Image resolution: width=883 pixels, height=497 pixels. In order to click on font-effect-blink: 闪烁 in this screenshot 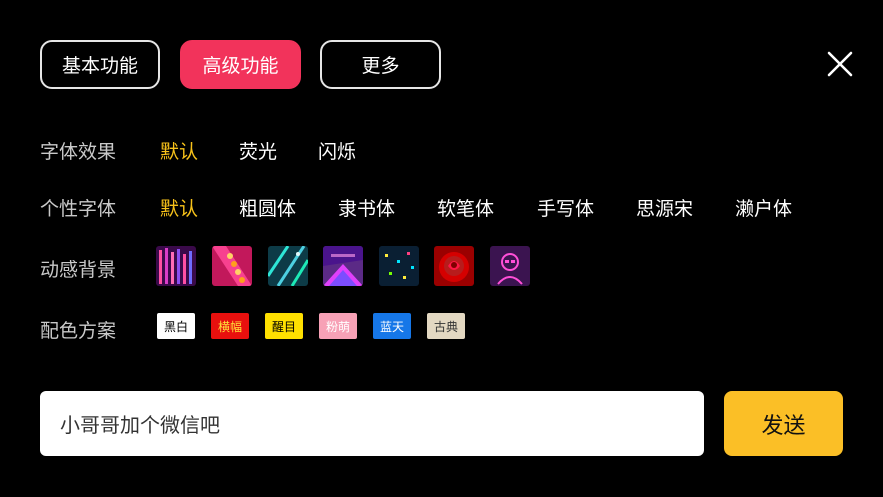, I will do `click(337, 150)`.